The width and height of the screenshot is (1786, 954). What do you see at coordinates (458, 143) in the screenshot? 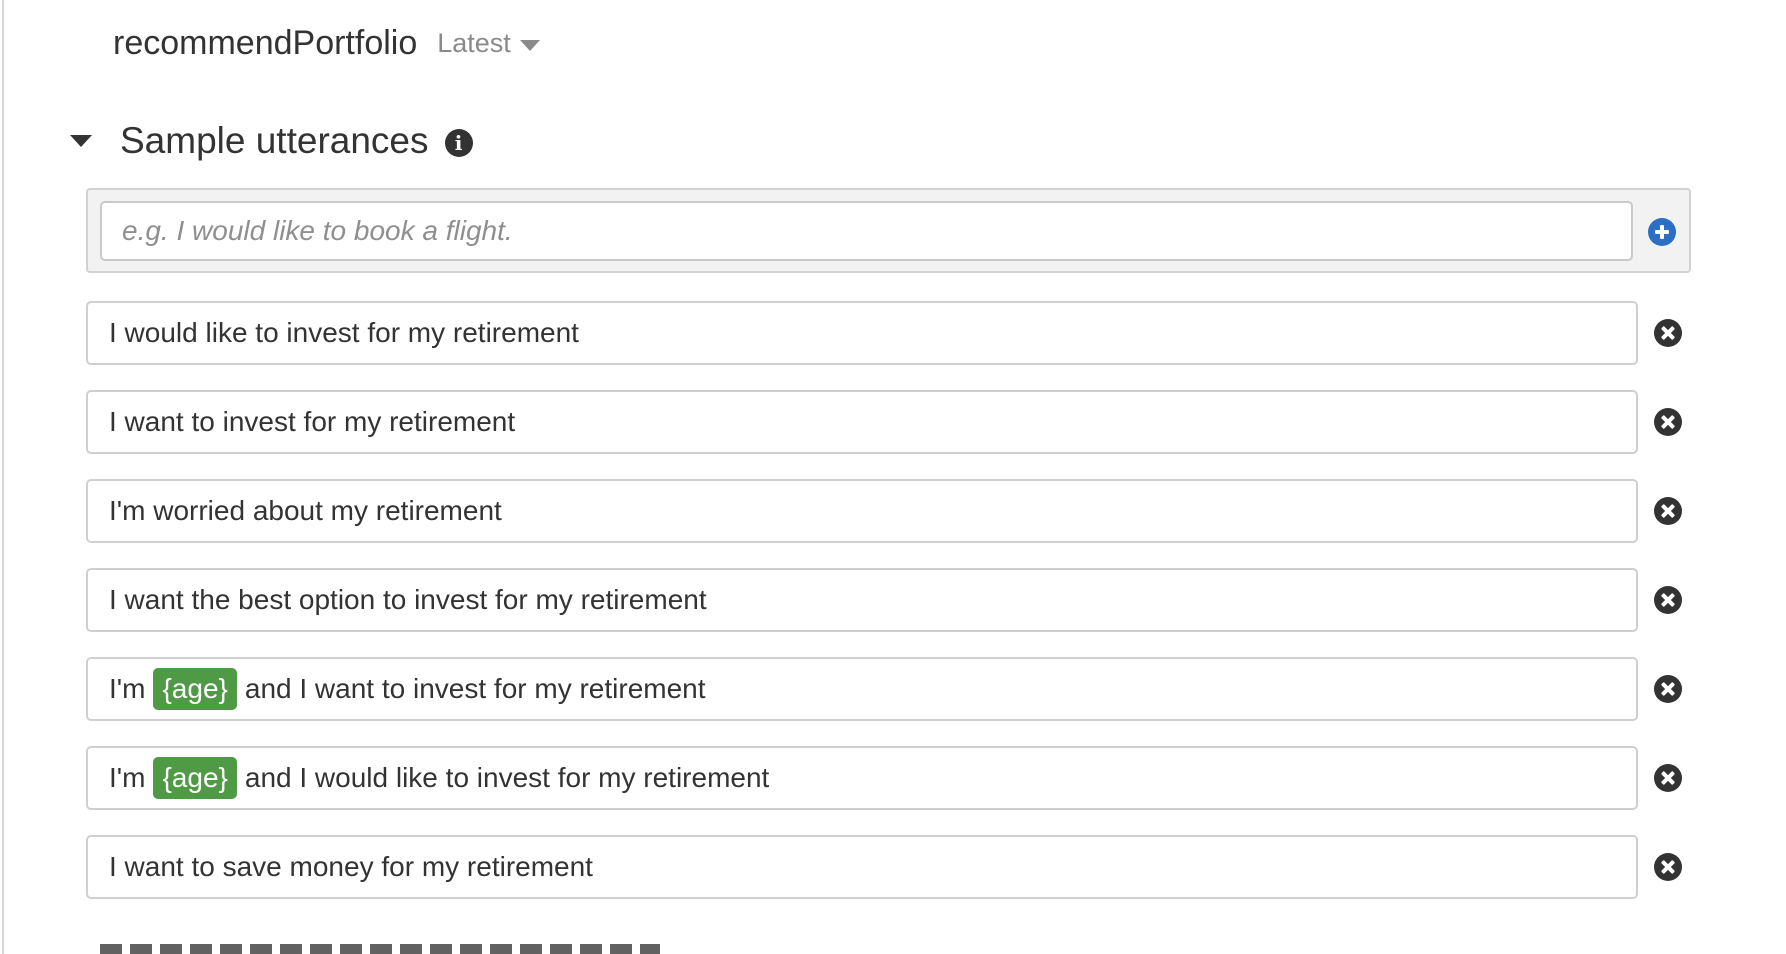
I see `info-icon: i` at bounding box center [458, 143].